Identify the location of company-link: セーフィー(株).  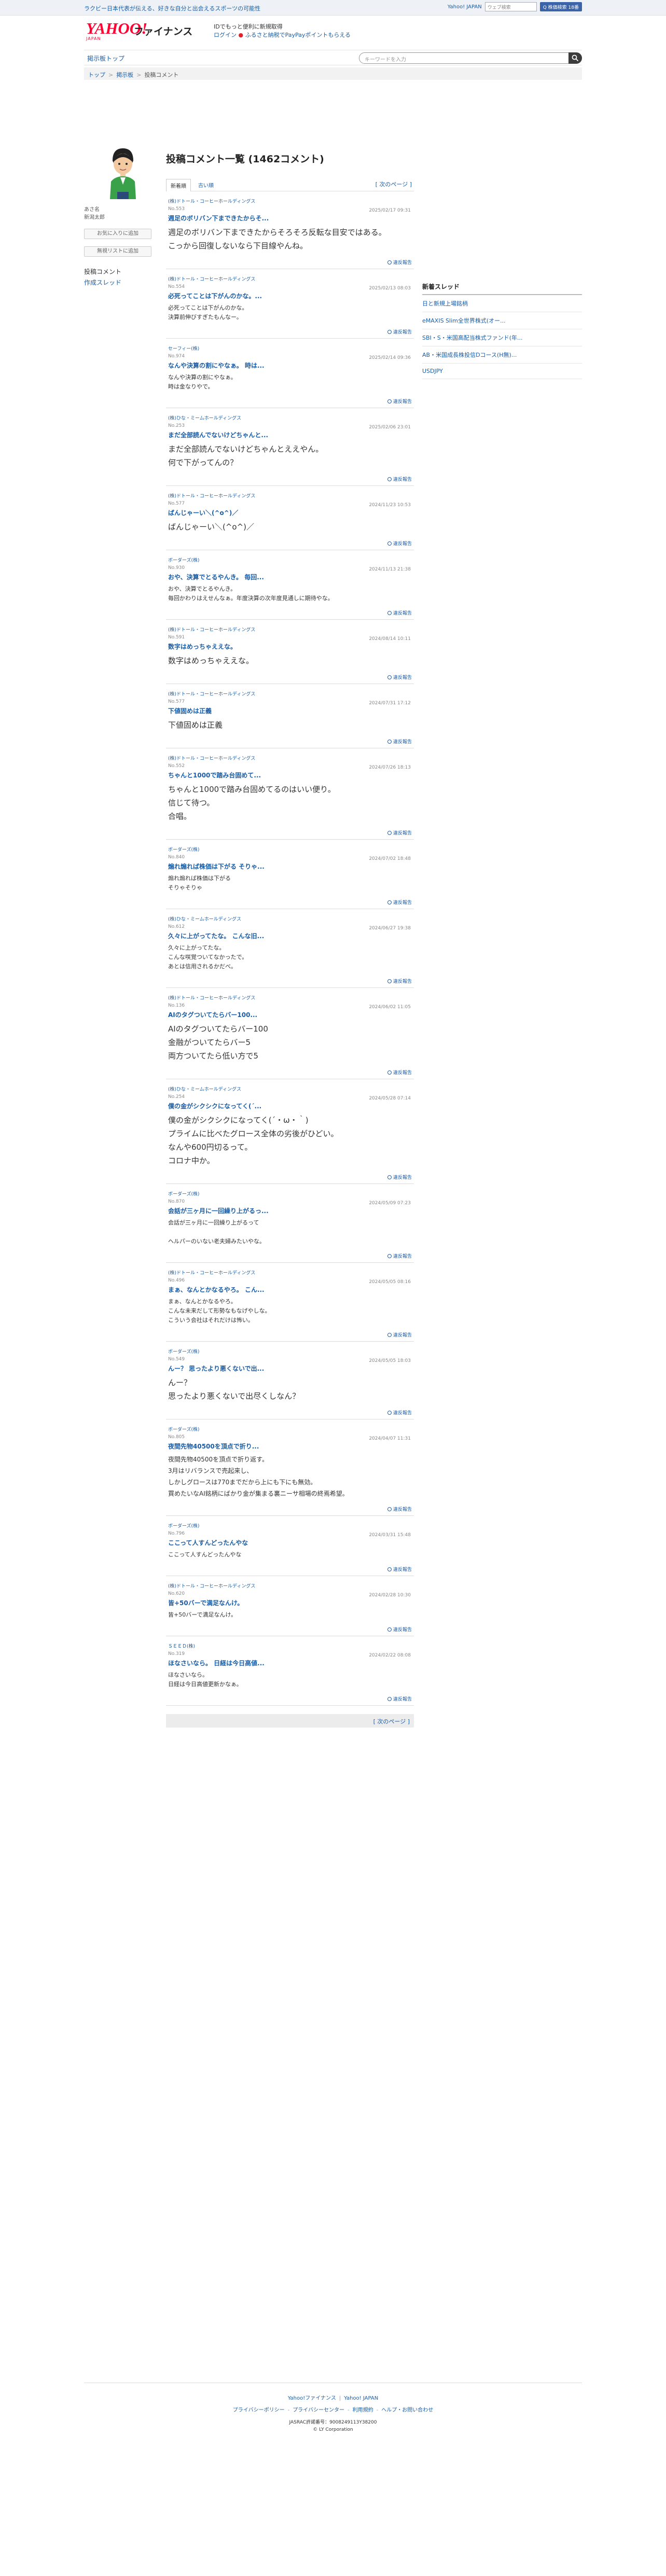
(290, 348).